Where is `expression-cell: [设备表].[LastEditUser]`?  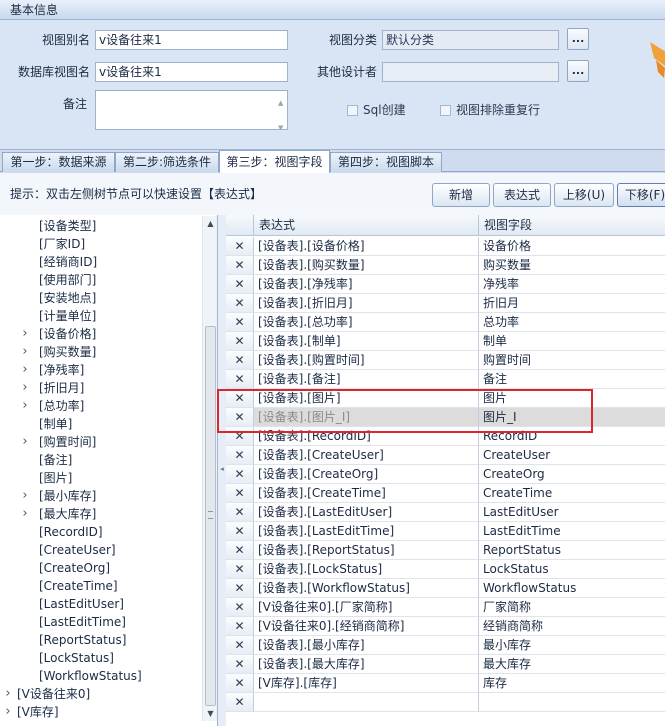 expression-cell: [设备表].[LastEditUser] is located at coordinates (366, 512).